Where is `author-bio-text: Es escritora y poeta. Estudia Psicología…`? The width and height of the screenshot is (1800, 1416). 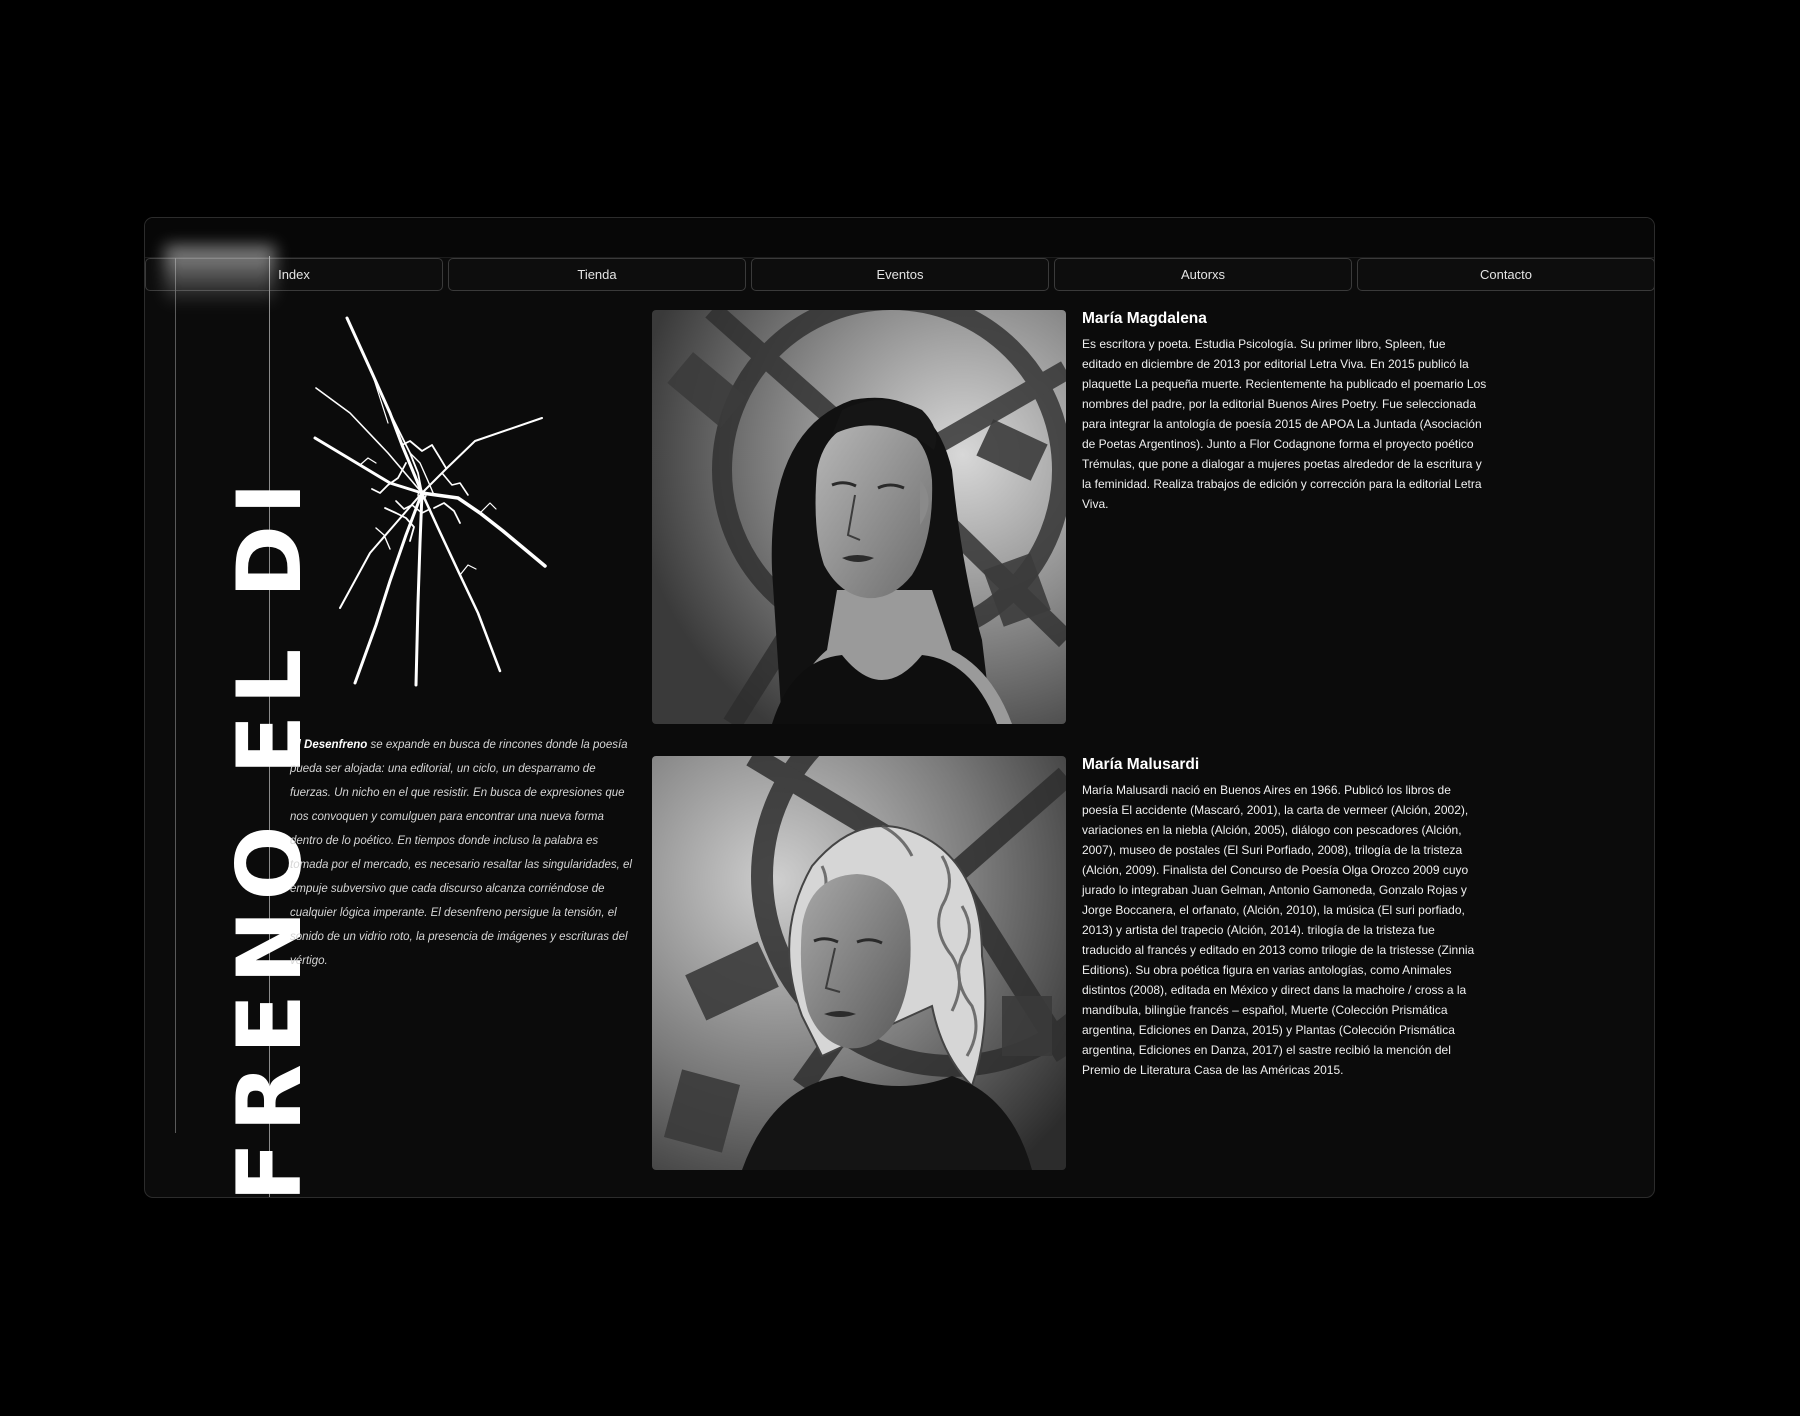
author-bio-text: Es escritora y poeta. Estudia Psicología… is located at coordinates (1284, 424).